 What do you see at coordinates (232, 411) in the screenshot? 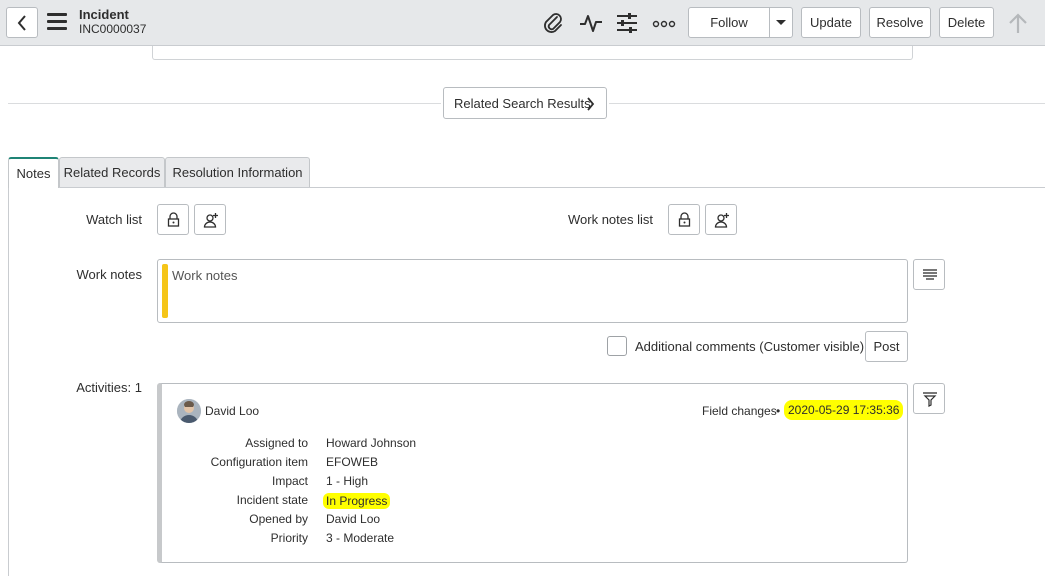
I see `activity-author: David Loo` at bounding box center [232, 411].